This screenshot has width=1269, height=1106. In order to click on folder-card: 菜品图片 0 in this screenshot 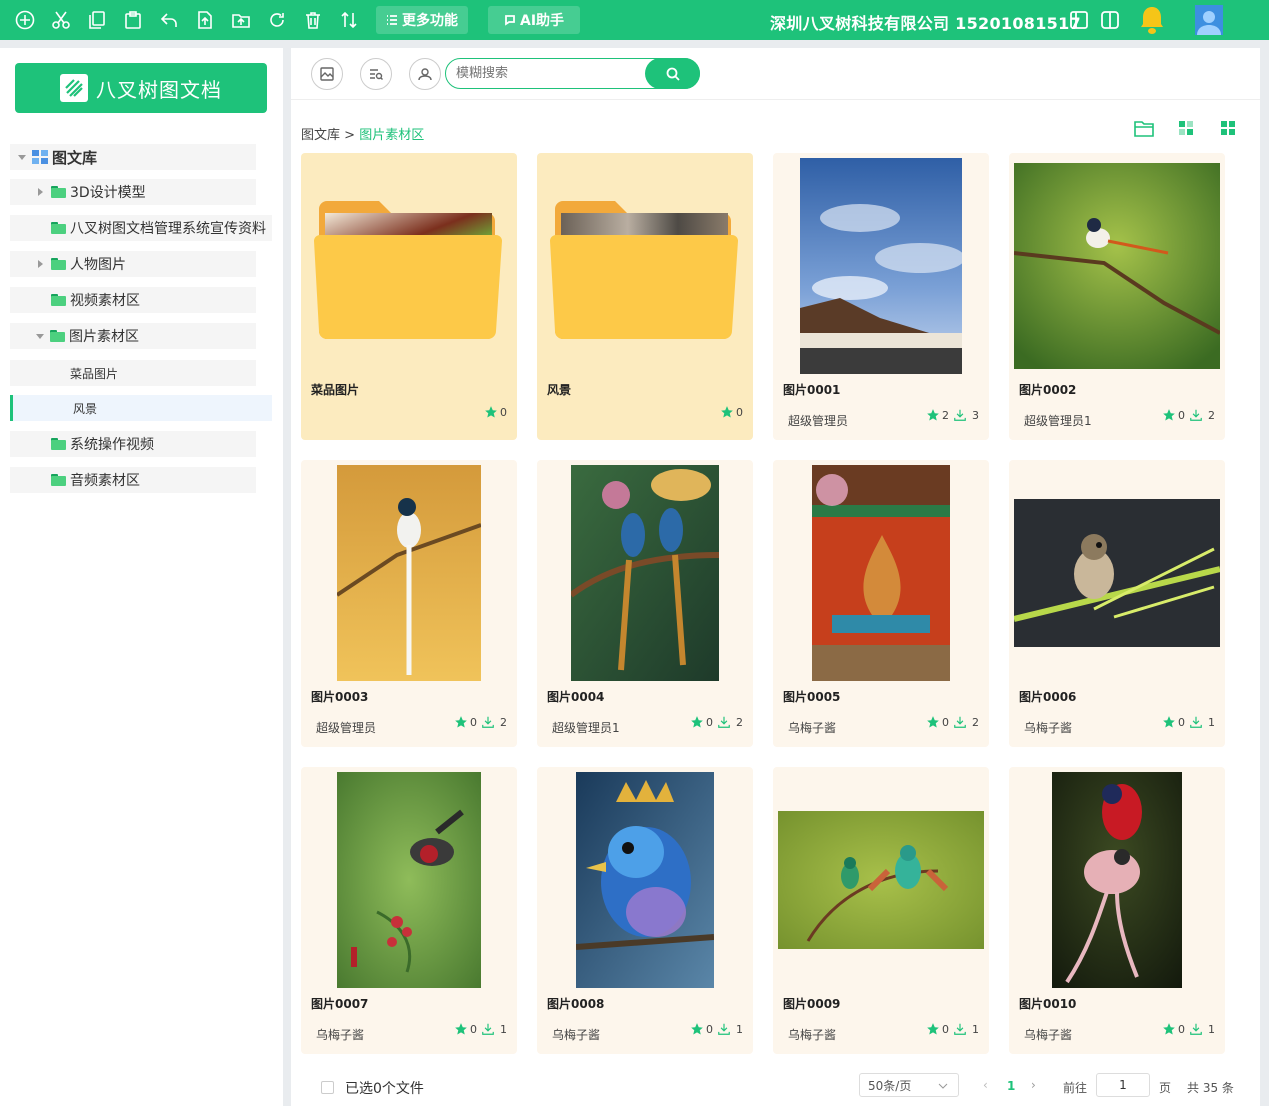, I will do `click(409, 296)`.